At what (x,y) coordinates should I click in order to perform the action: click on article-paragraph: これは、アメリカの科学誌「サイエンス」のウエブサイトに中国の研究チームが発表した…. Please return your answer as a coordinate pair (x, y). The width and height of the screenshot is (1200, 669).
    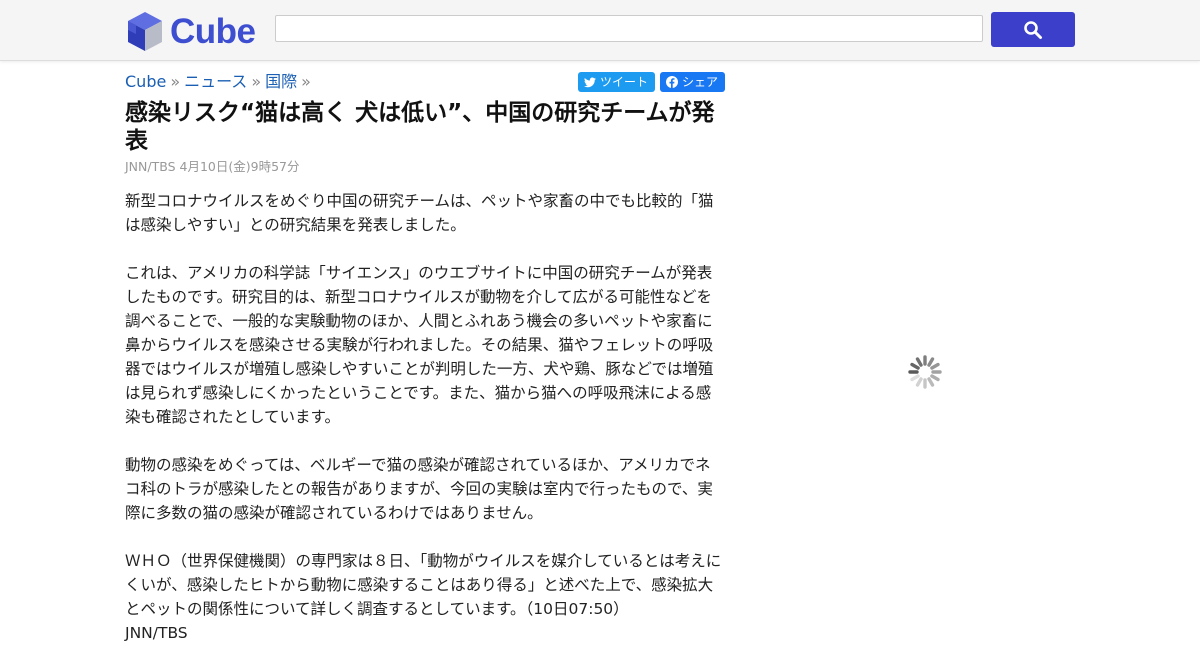
    Looking at the image, I should click on (419, 345).